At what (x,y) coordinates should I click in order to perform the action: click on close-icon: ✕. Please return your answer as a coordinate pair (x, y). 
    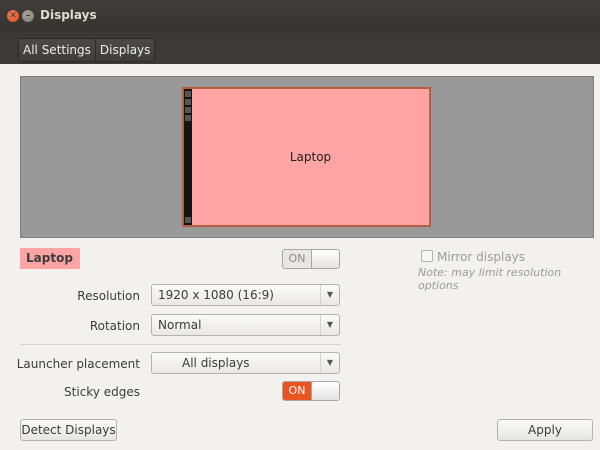
    Looking at the image, I should click on (13, 16).